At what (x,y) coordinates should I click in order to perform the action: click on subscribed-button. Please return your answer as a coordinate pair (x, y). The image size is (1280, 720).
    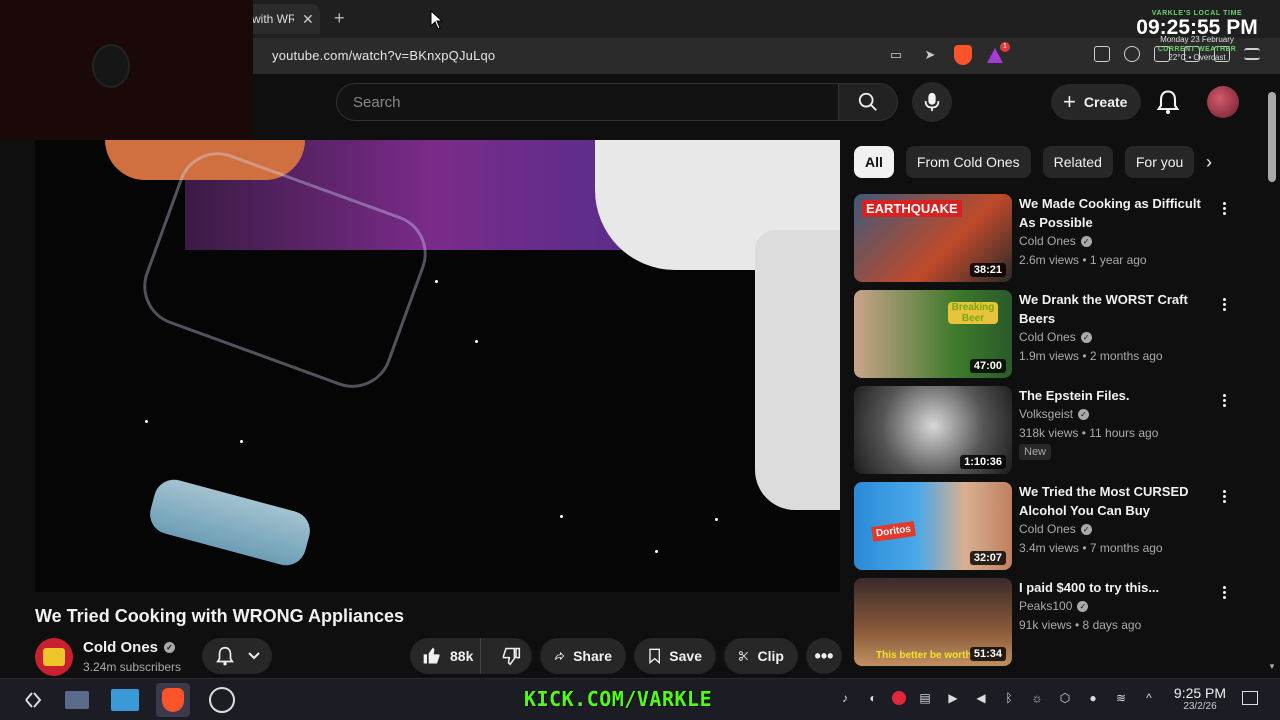
    Looking at the image, I should click on (237, 656).